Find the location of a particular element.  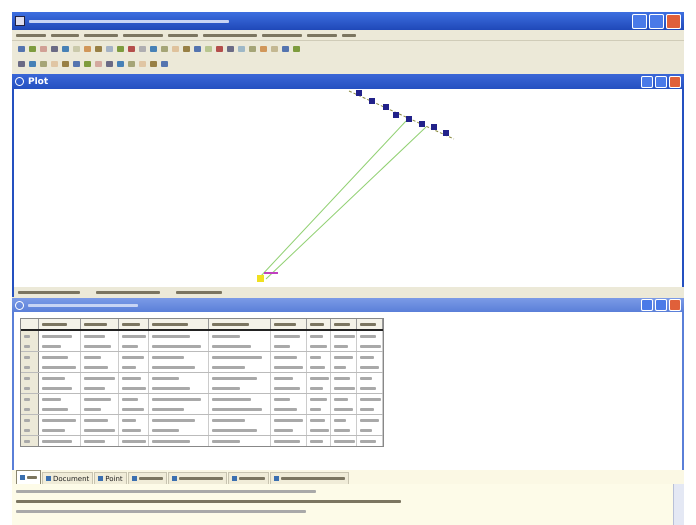

scrollbar is located at coordinates (678, 504).